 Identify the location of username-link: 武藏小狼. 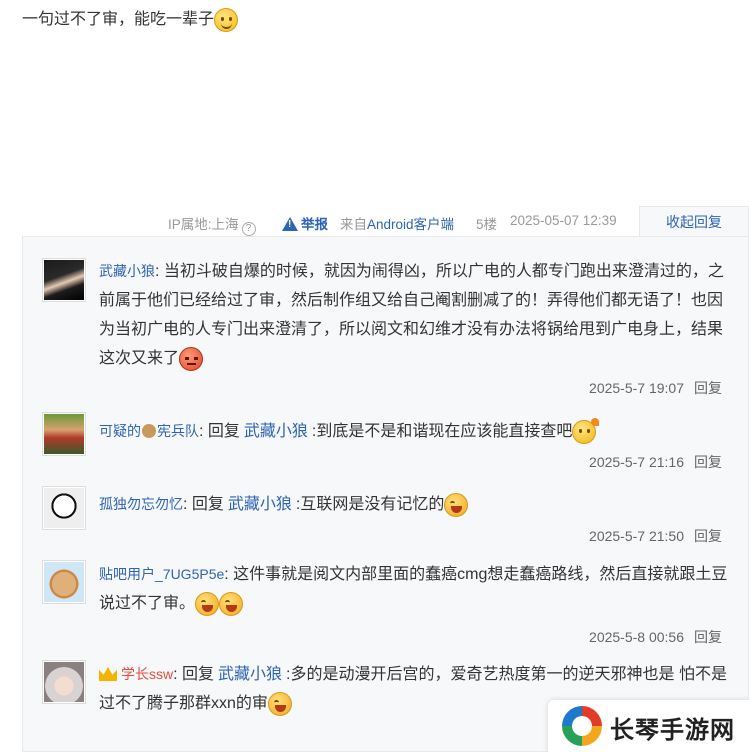
(127, 271).